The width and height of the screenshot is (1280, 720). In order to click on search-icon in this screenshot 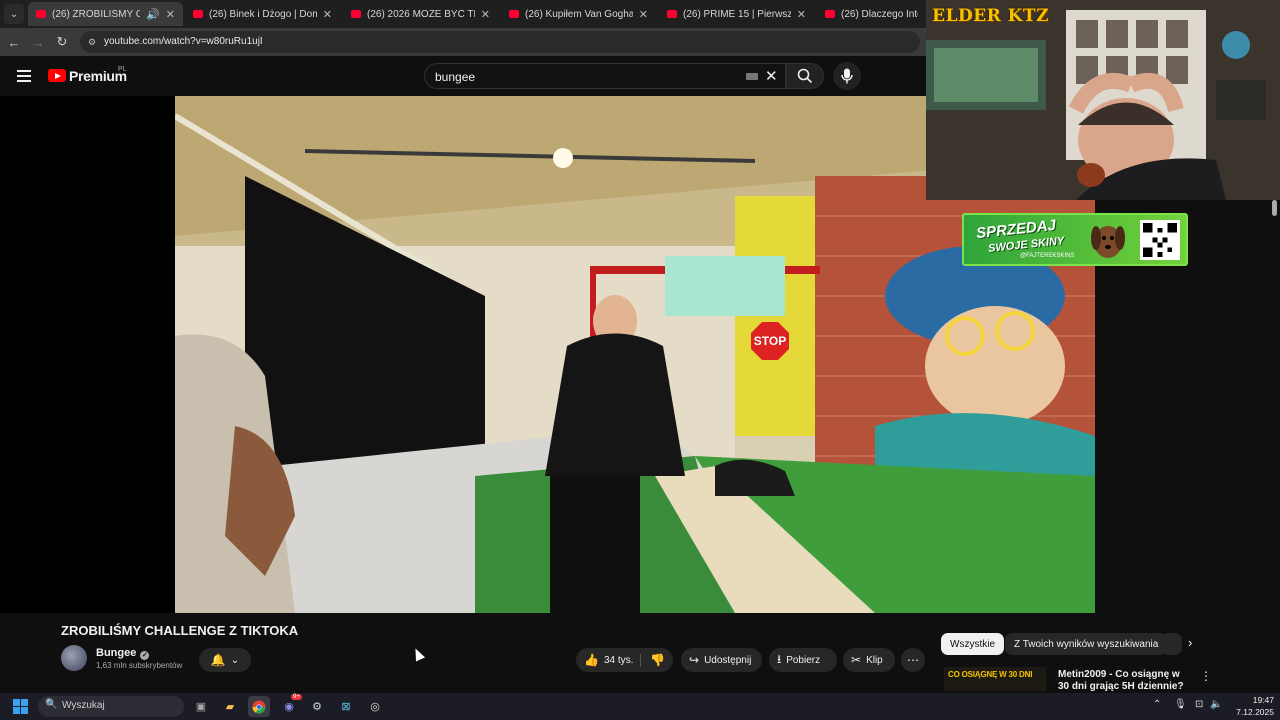, I will do `click(805, 76)`.